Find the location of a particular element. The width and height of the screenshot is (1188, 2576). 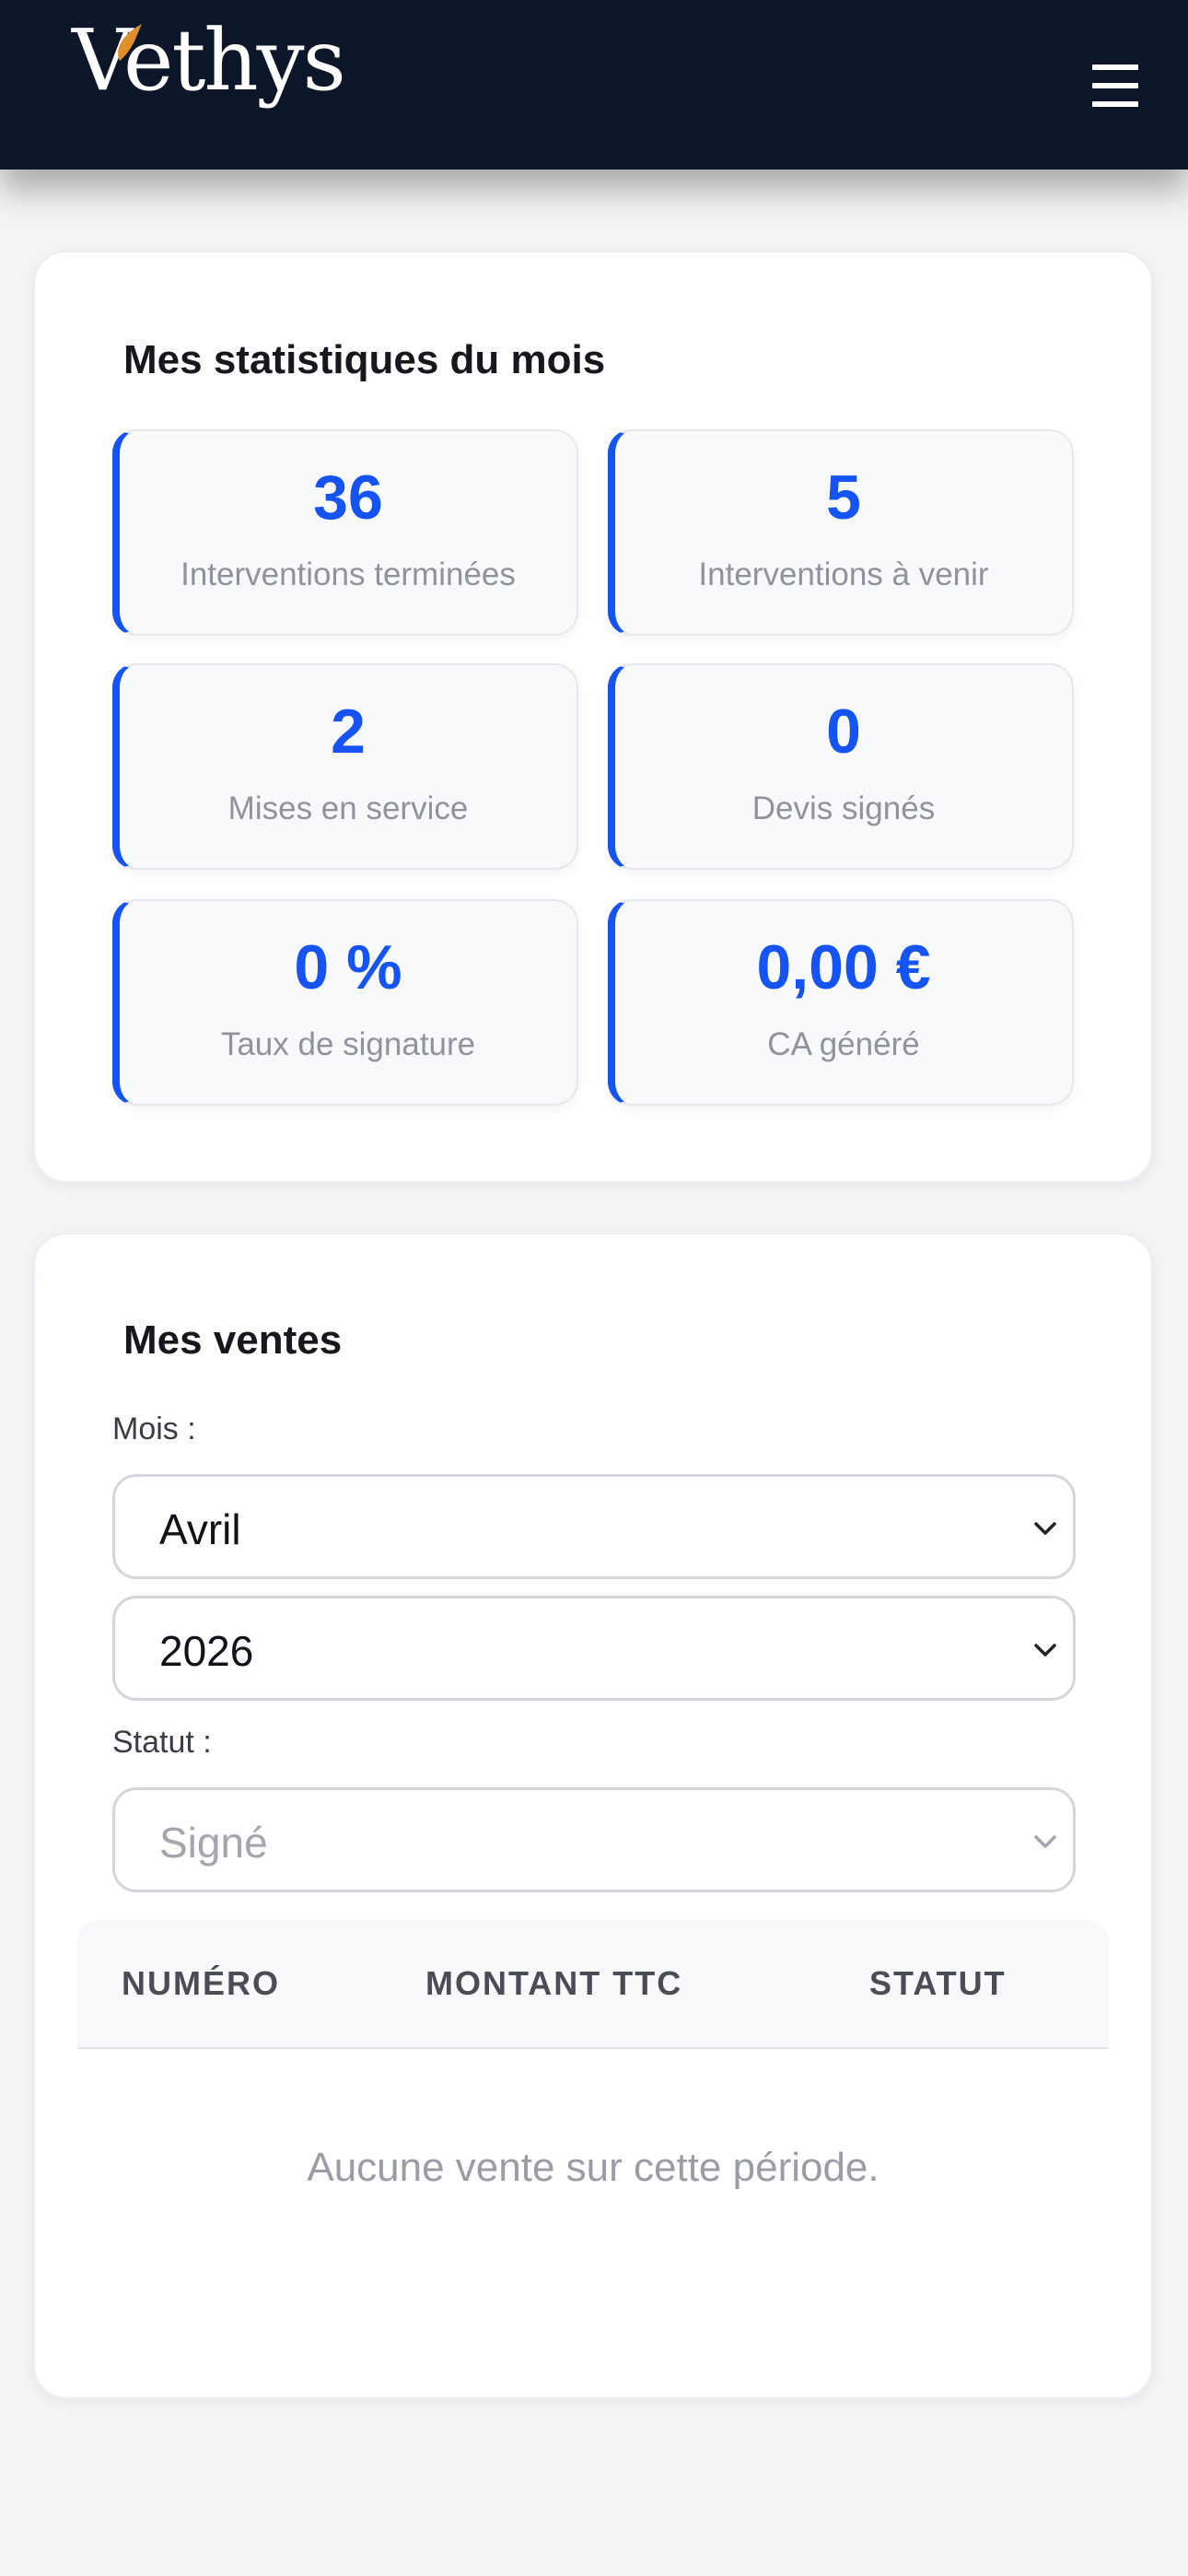

year-select: 2026 is located at coordinates (594, 1648).